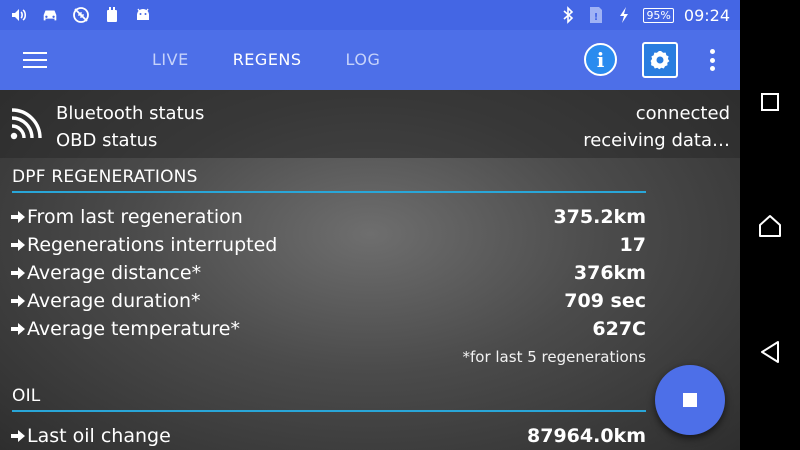  I want to click on car-icon, so click(50, 15).